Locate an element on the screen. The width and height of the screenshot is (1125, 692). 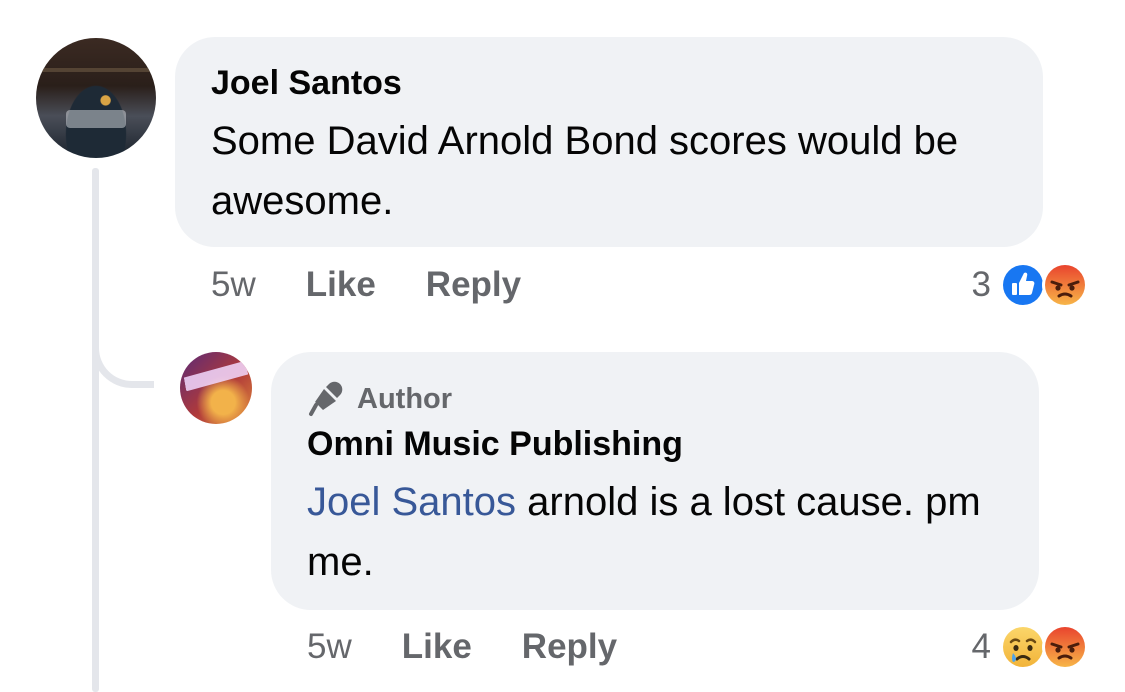
avatar-logo-detail is located at coordinates (216, 376).